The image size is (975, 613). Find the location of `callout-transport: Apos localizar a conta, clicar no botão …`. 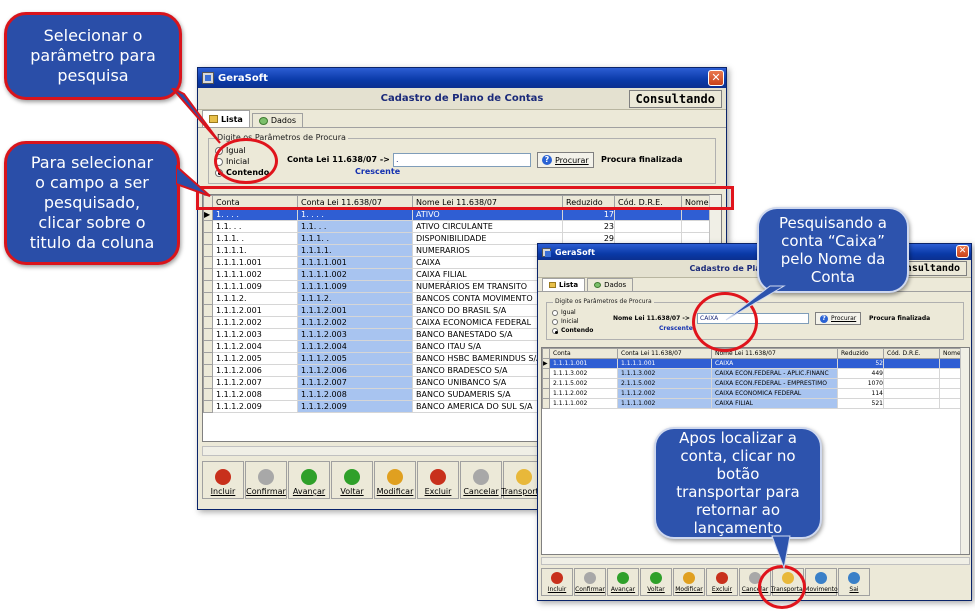

callout-transport: Apos localizar a conta, clicar no botão … is located at coordinates (738, 483).